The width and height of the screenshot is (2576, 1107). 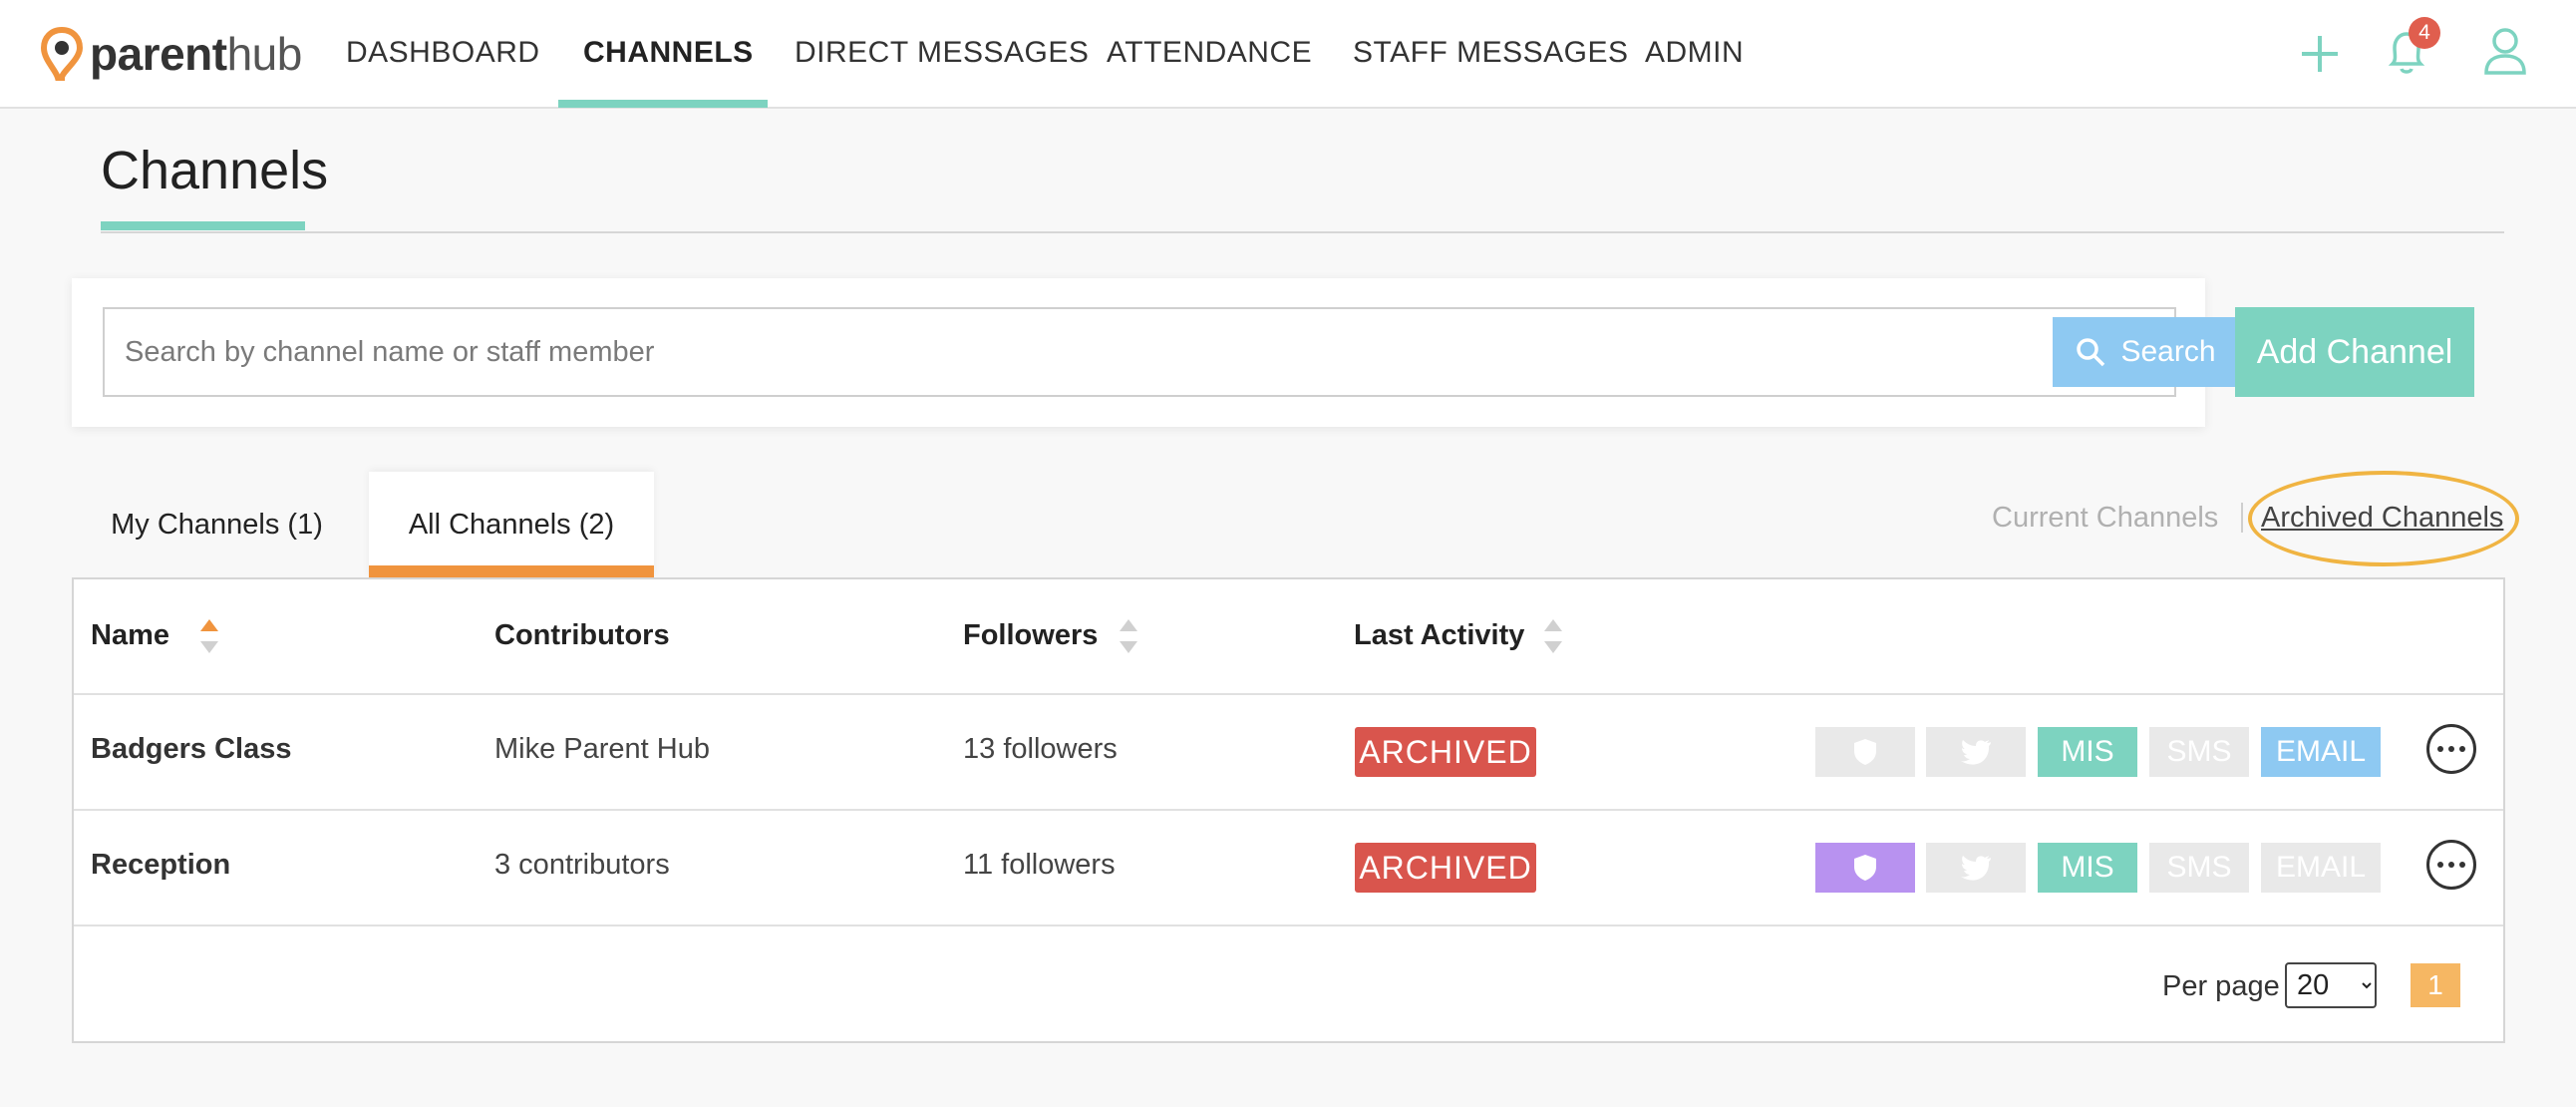 I want to click on nav-staff-messages: STAFF MESSAGES, so click(x=1491, y=53).